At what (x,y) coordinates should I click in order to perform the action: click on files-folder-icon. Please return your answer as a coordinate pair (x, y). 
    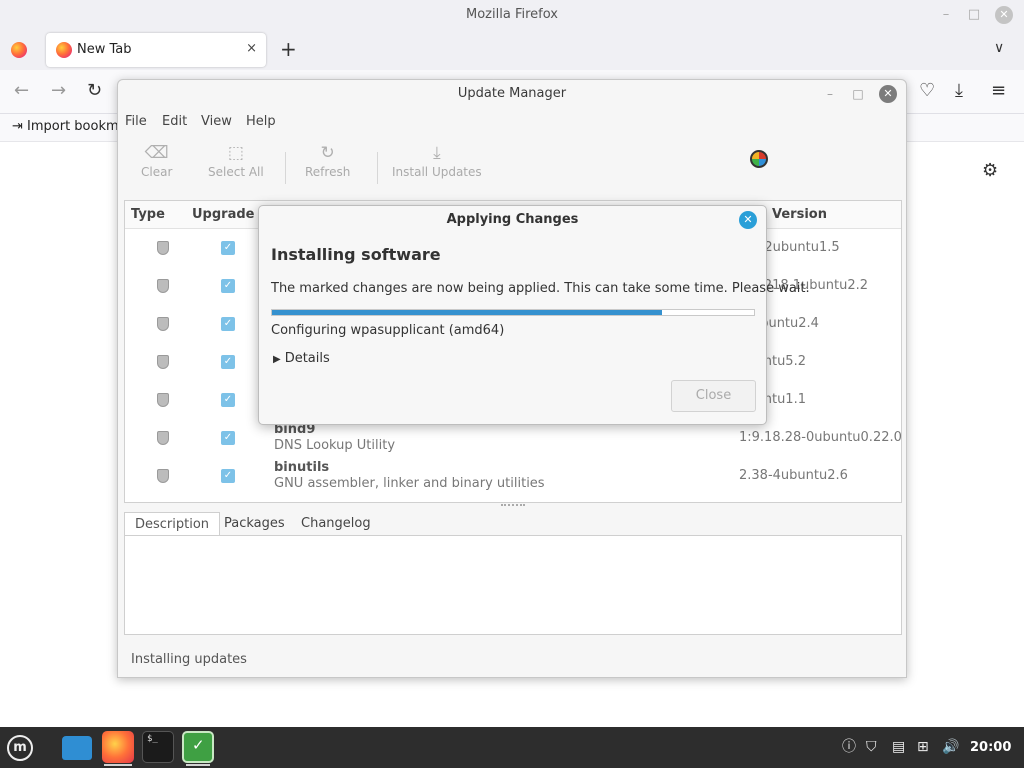
    Looking at the image, I should click on (77, 748).